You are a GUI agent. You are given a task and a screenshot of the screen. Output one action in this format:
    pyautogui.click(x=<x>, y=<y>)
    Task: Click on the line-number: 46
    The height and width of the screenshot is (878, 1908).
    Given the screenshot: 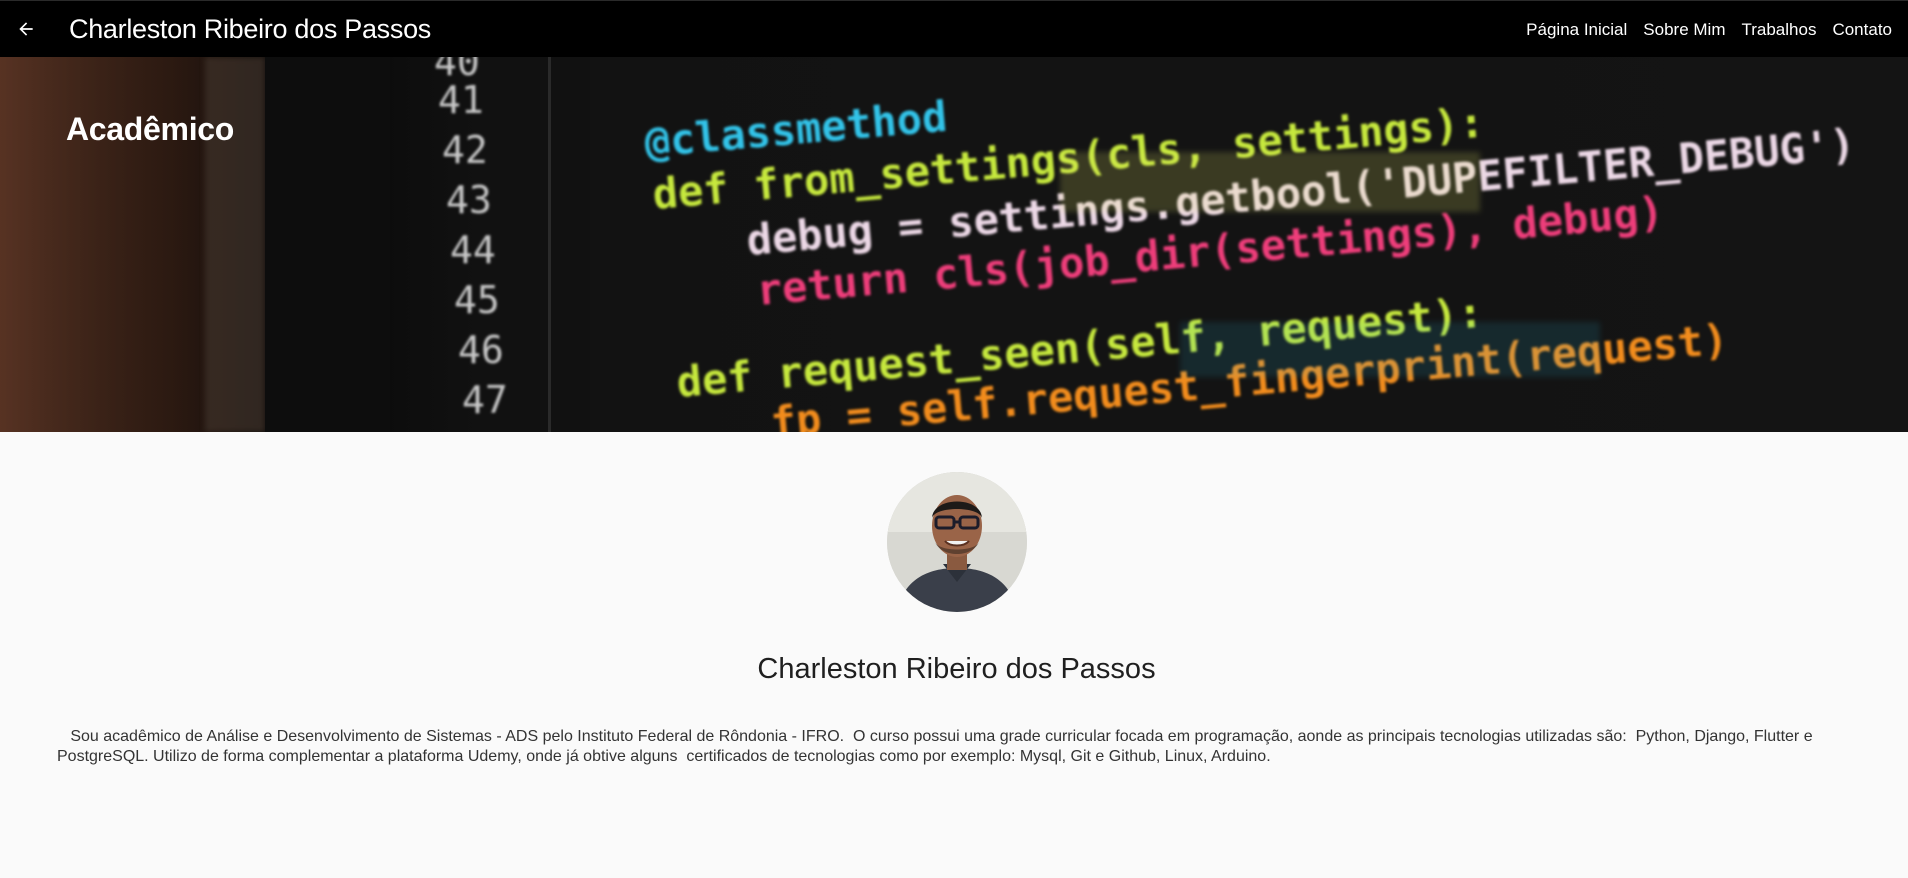 What is the action you would take?
    pyautogui.click(x=481, y=350)
    